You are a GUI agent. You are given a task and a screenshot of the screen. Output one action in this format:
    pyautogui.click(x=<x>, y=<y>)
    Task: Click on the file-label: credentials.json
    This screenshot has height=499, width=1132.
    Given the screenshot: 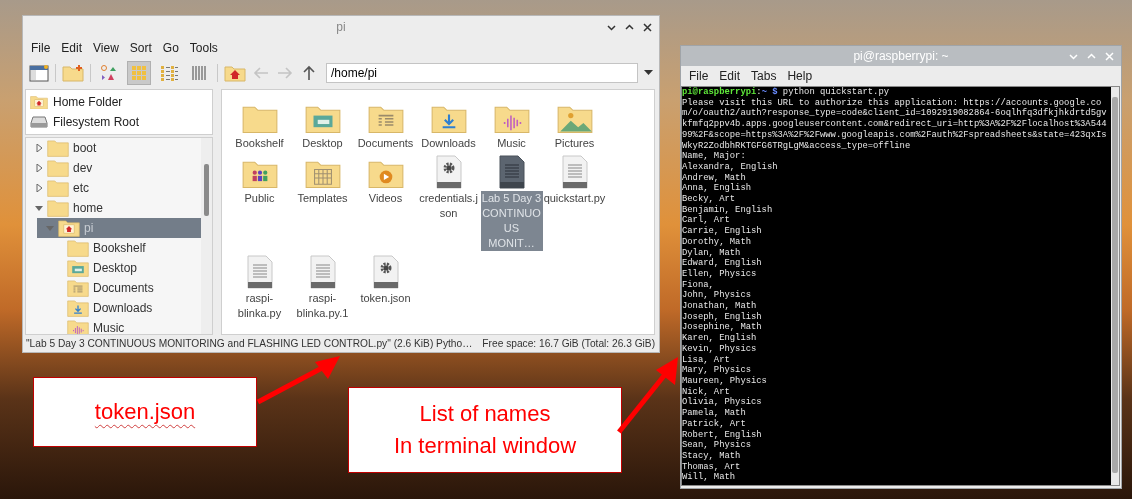 What is the action you would take?
    pyautogui.click(x=448, y=206)
    